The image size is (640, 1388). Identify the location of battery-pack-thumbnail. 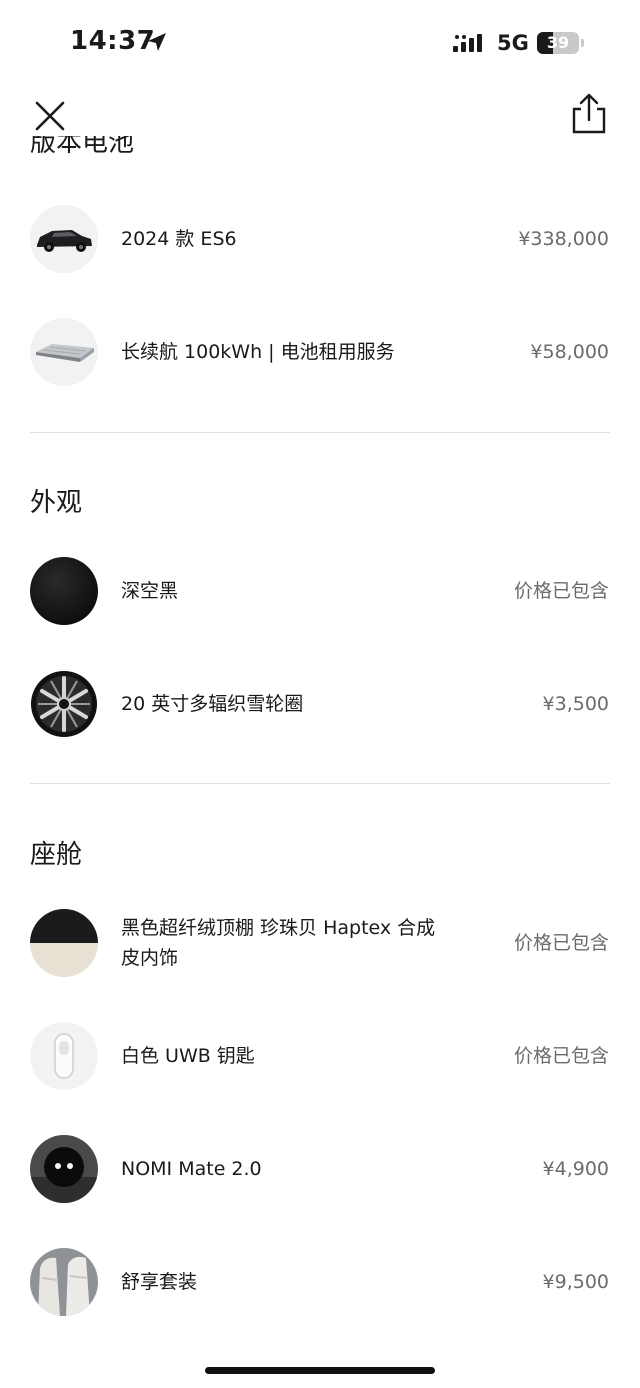
(64, 352).